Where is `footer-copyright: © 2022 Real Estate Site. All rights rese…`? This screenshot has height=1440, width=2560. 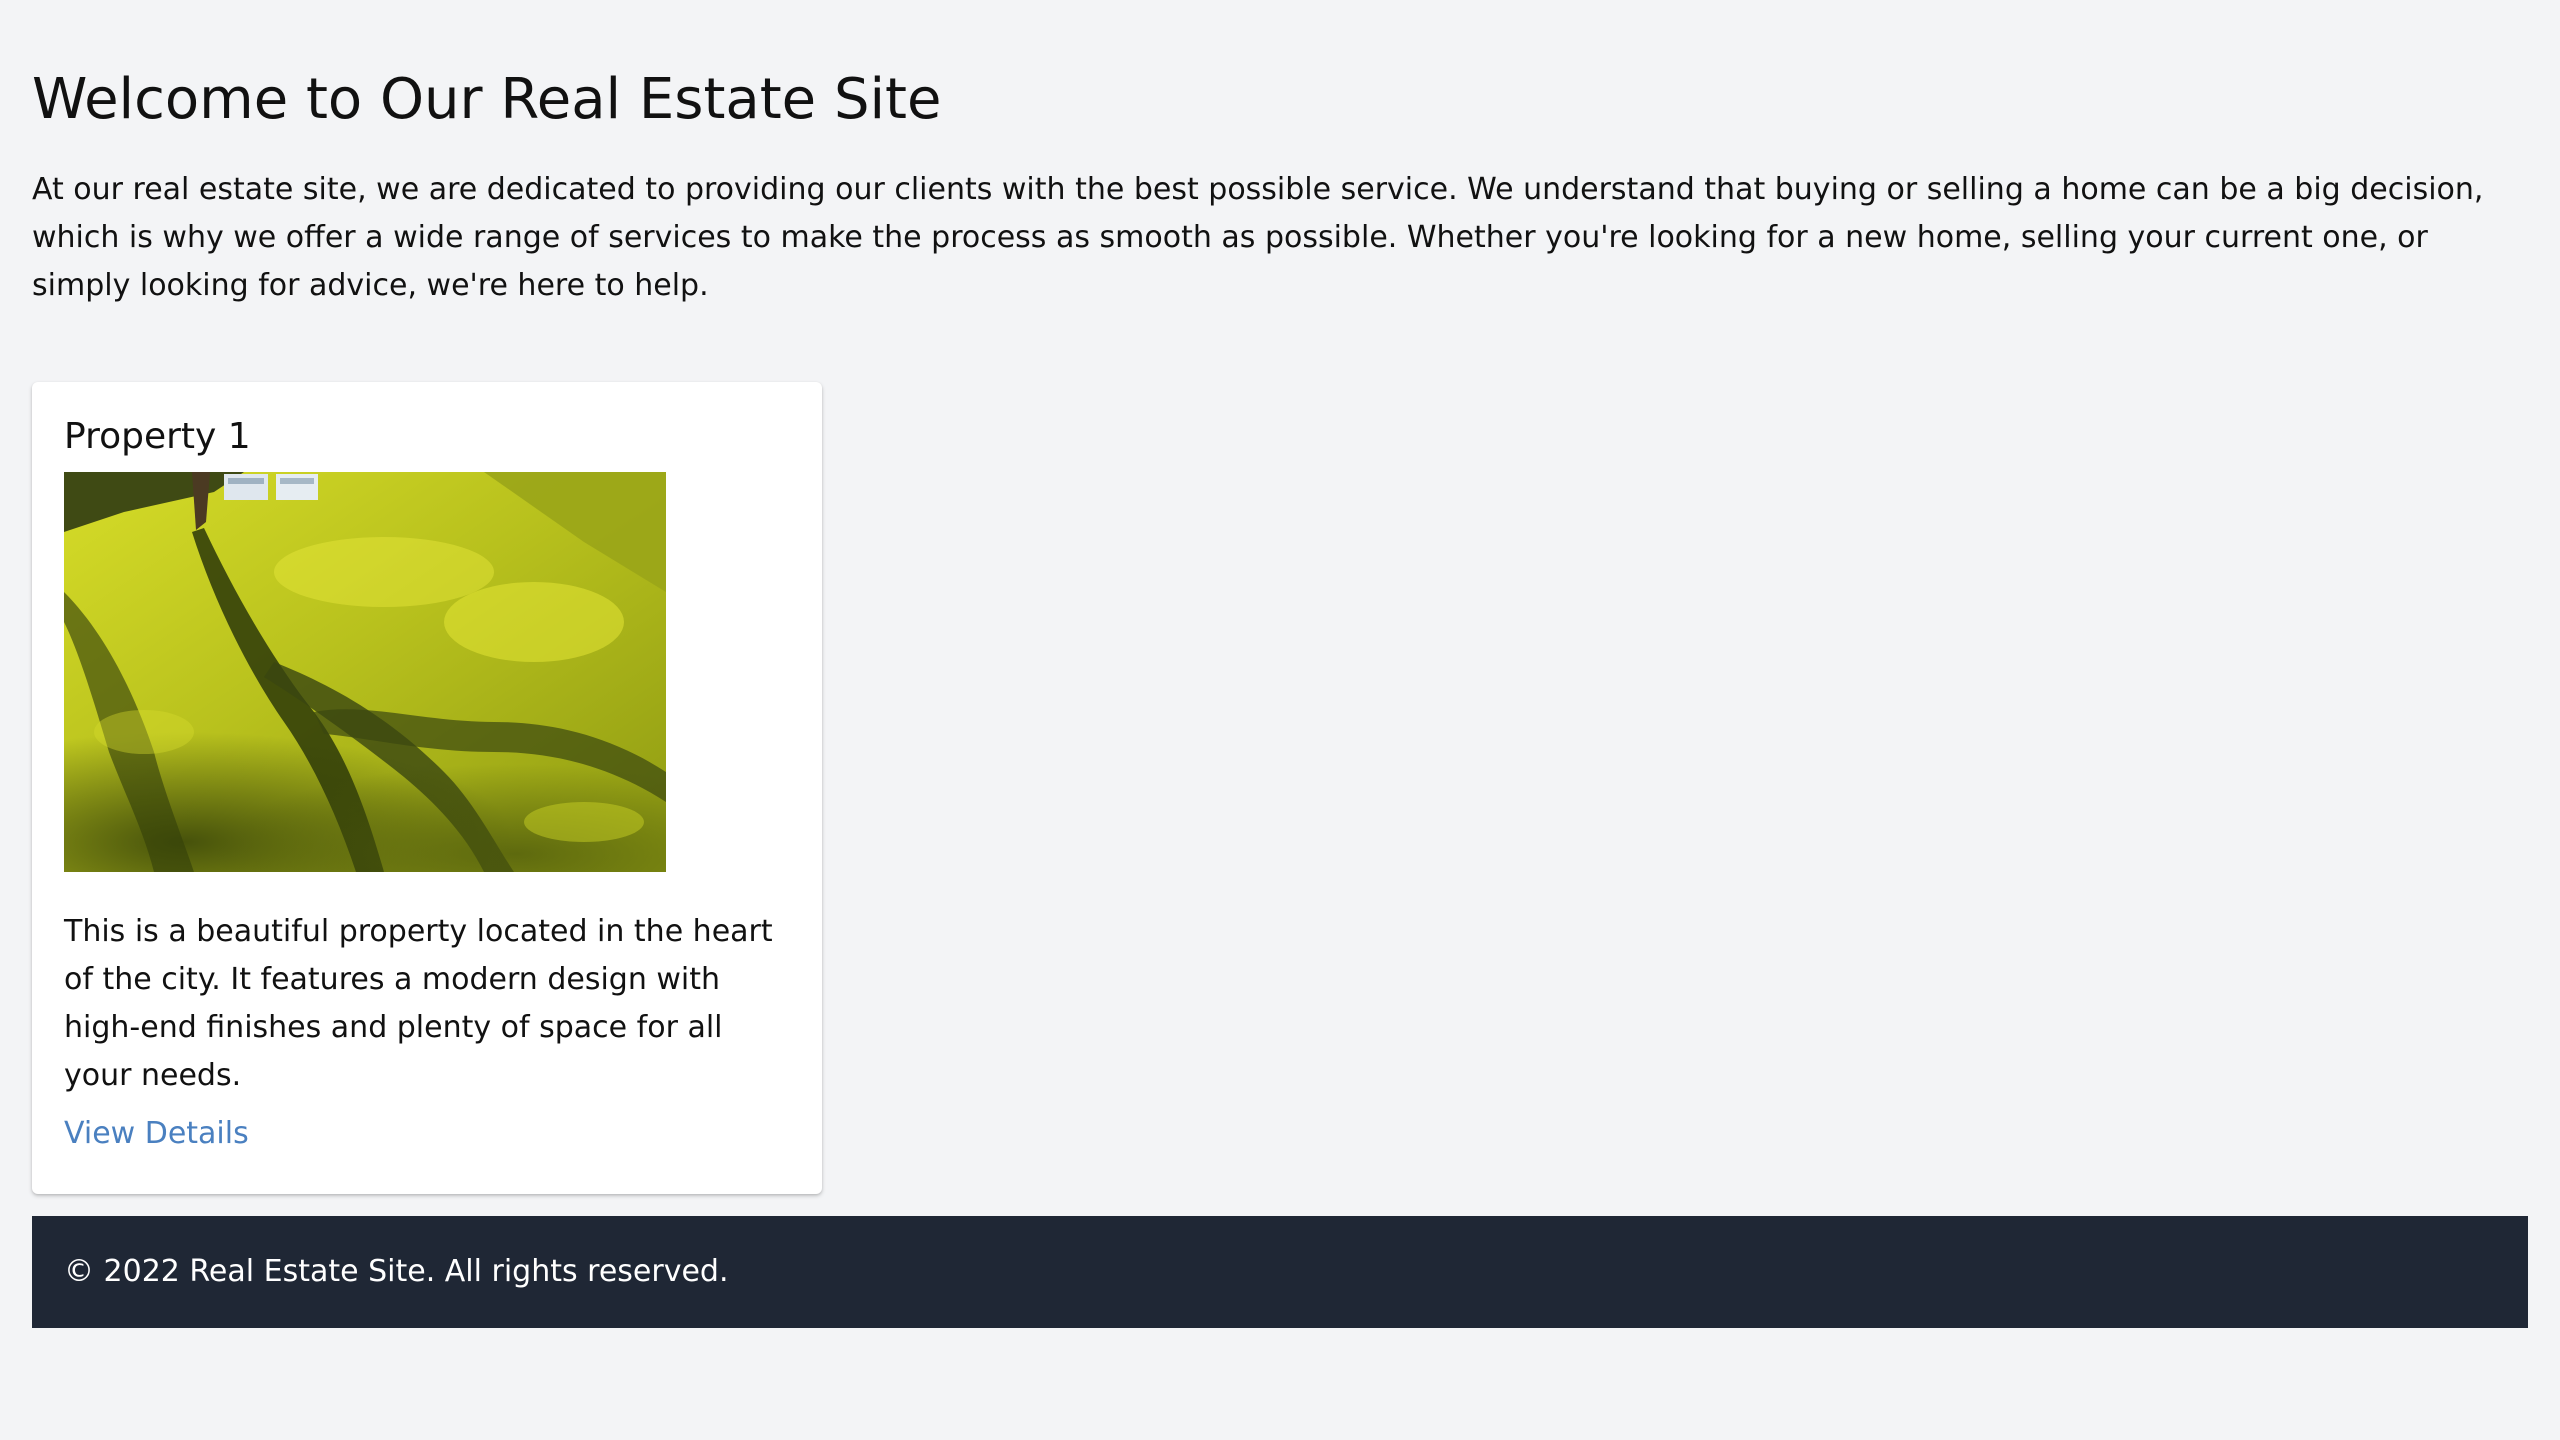 footer-copyright: © 2022 Real Estate Site. All rights rese… is located at coordinates (396, 1271).